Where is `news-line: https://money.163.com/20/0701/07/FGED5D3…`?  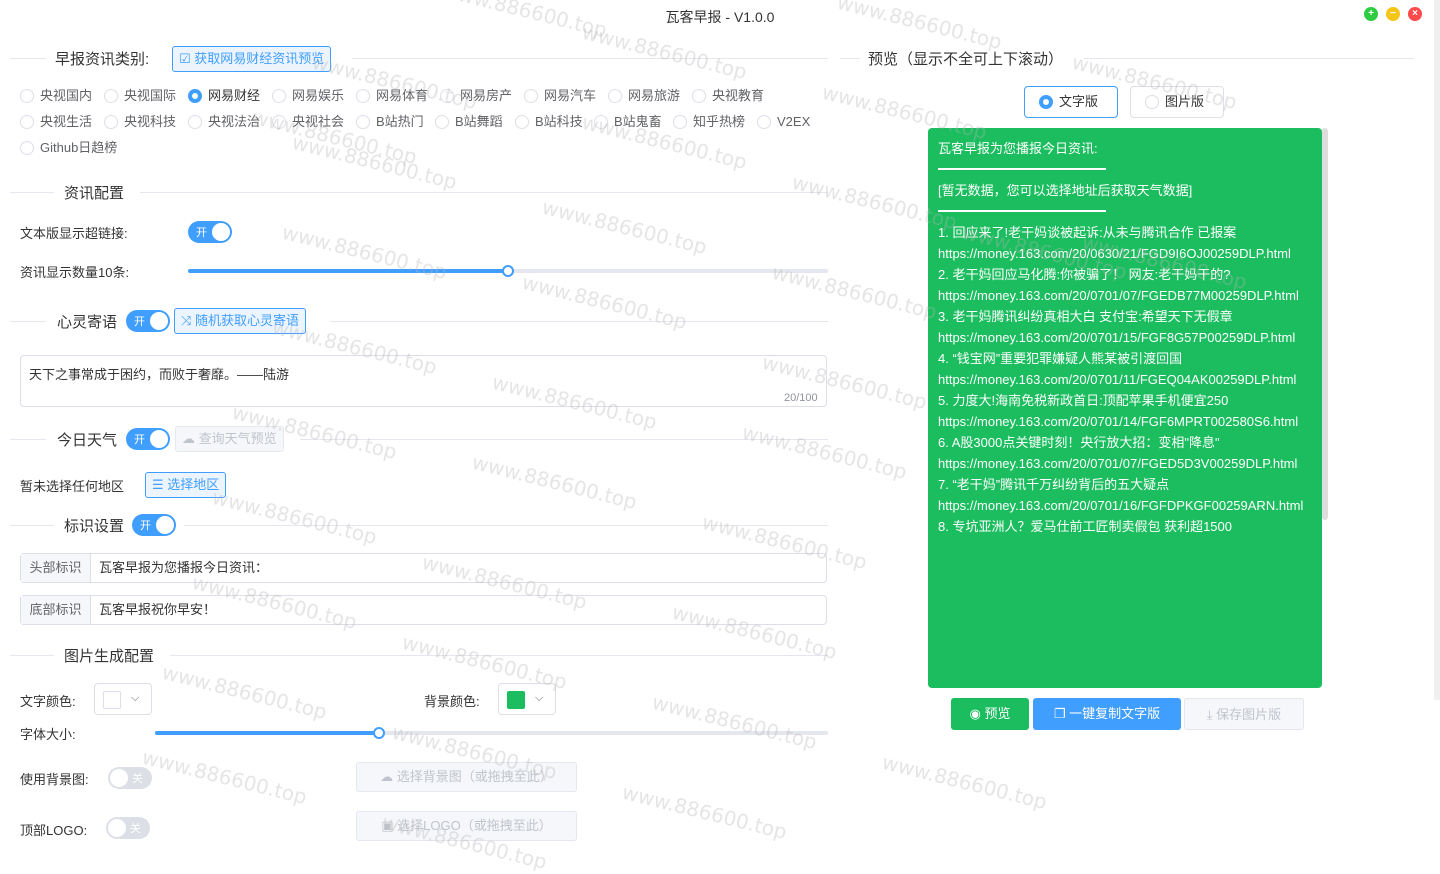
news-line: https://money.163.com/20/0701/07/FGED5D3… is located at coordinates (1118, 463).